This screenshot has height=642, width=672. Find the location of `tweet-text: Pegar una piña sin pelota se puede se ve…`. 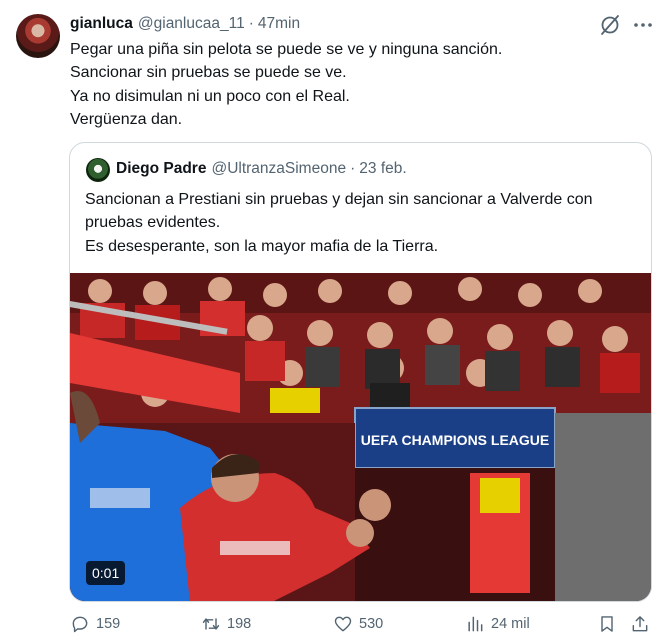

tweet-text: Pegar una piña sin pelota se puede se ve… is located at coordinates (350, 84).